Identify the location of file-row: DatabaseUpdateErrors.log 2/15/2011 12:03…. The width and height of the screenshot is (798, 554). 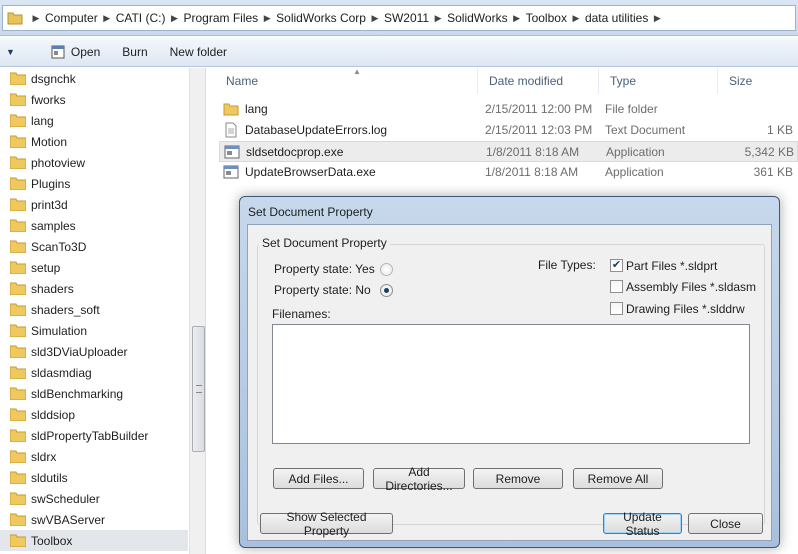
(508, 130).